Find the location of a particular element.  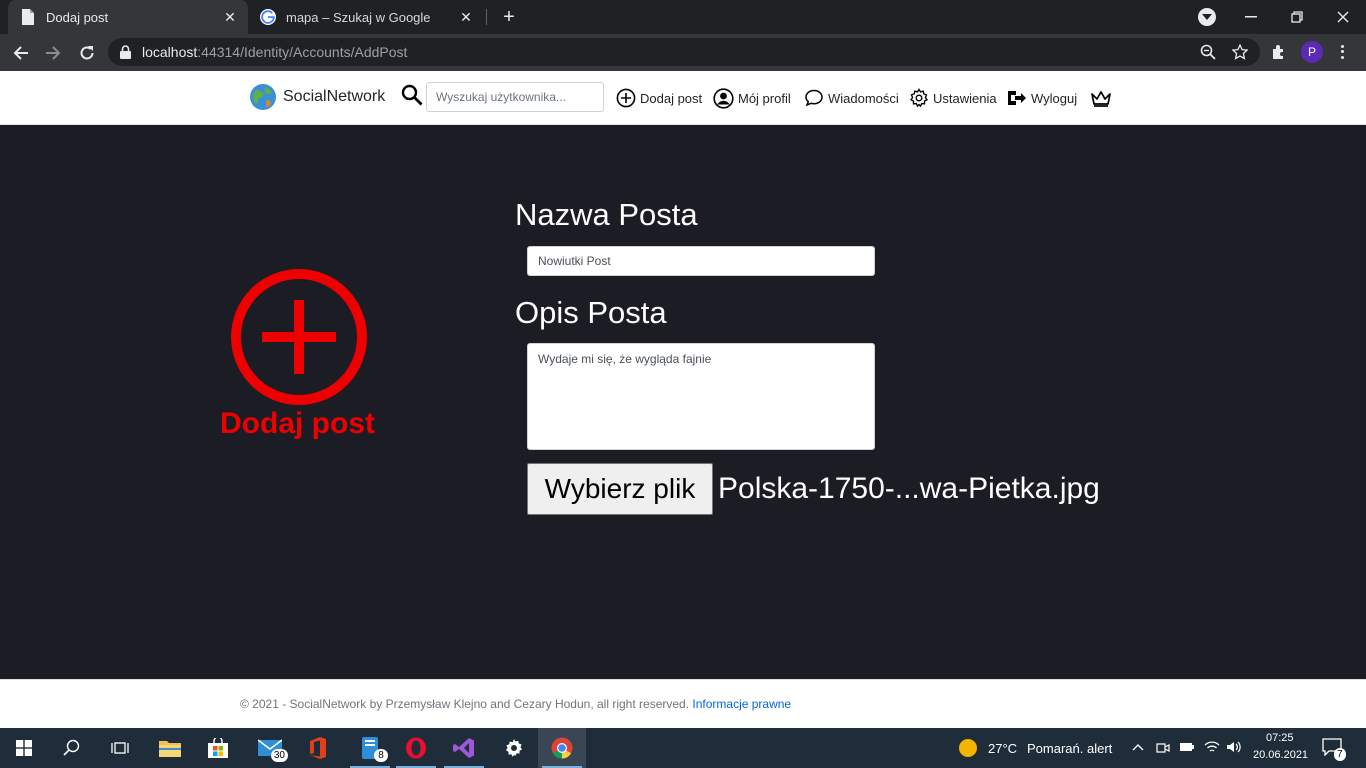

brand-link: SocialNetwork is located at coordinates (317, 97).